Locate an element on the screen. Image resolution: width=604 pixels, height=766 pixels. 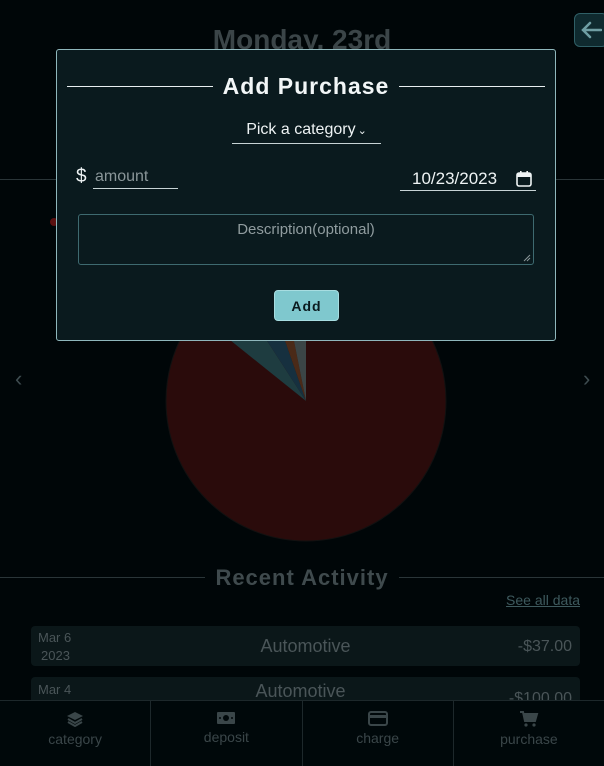
amount-input: amount is located at coordinates (135, 177).